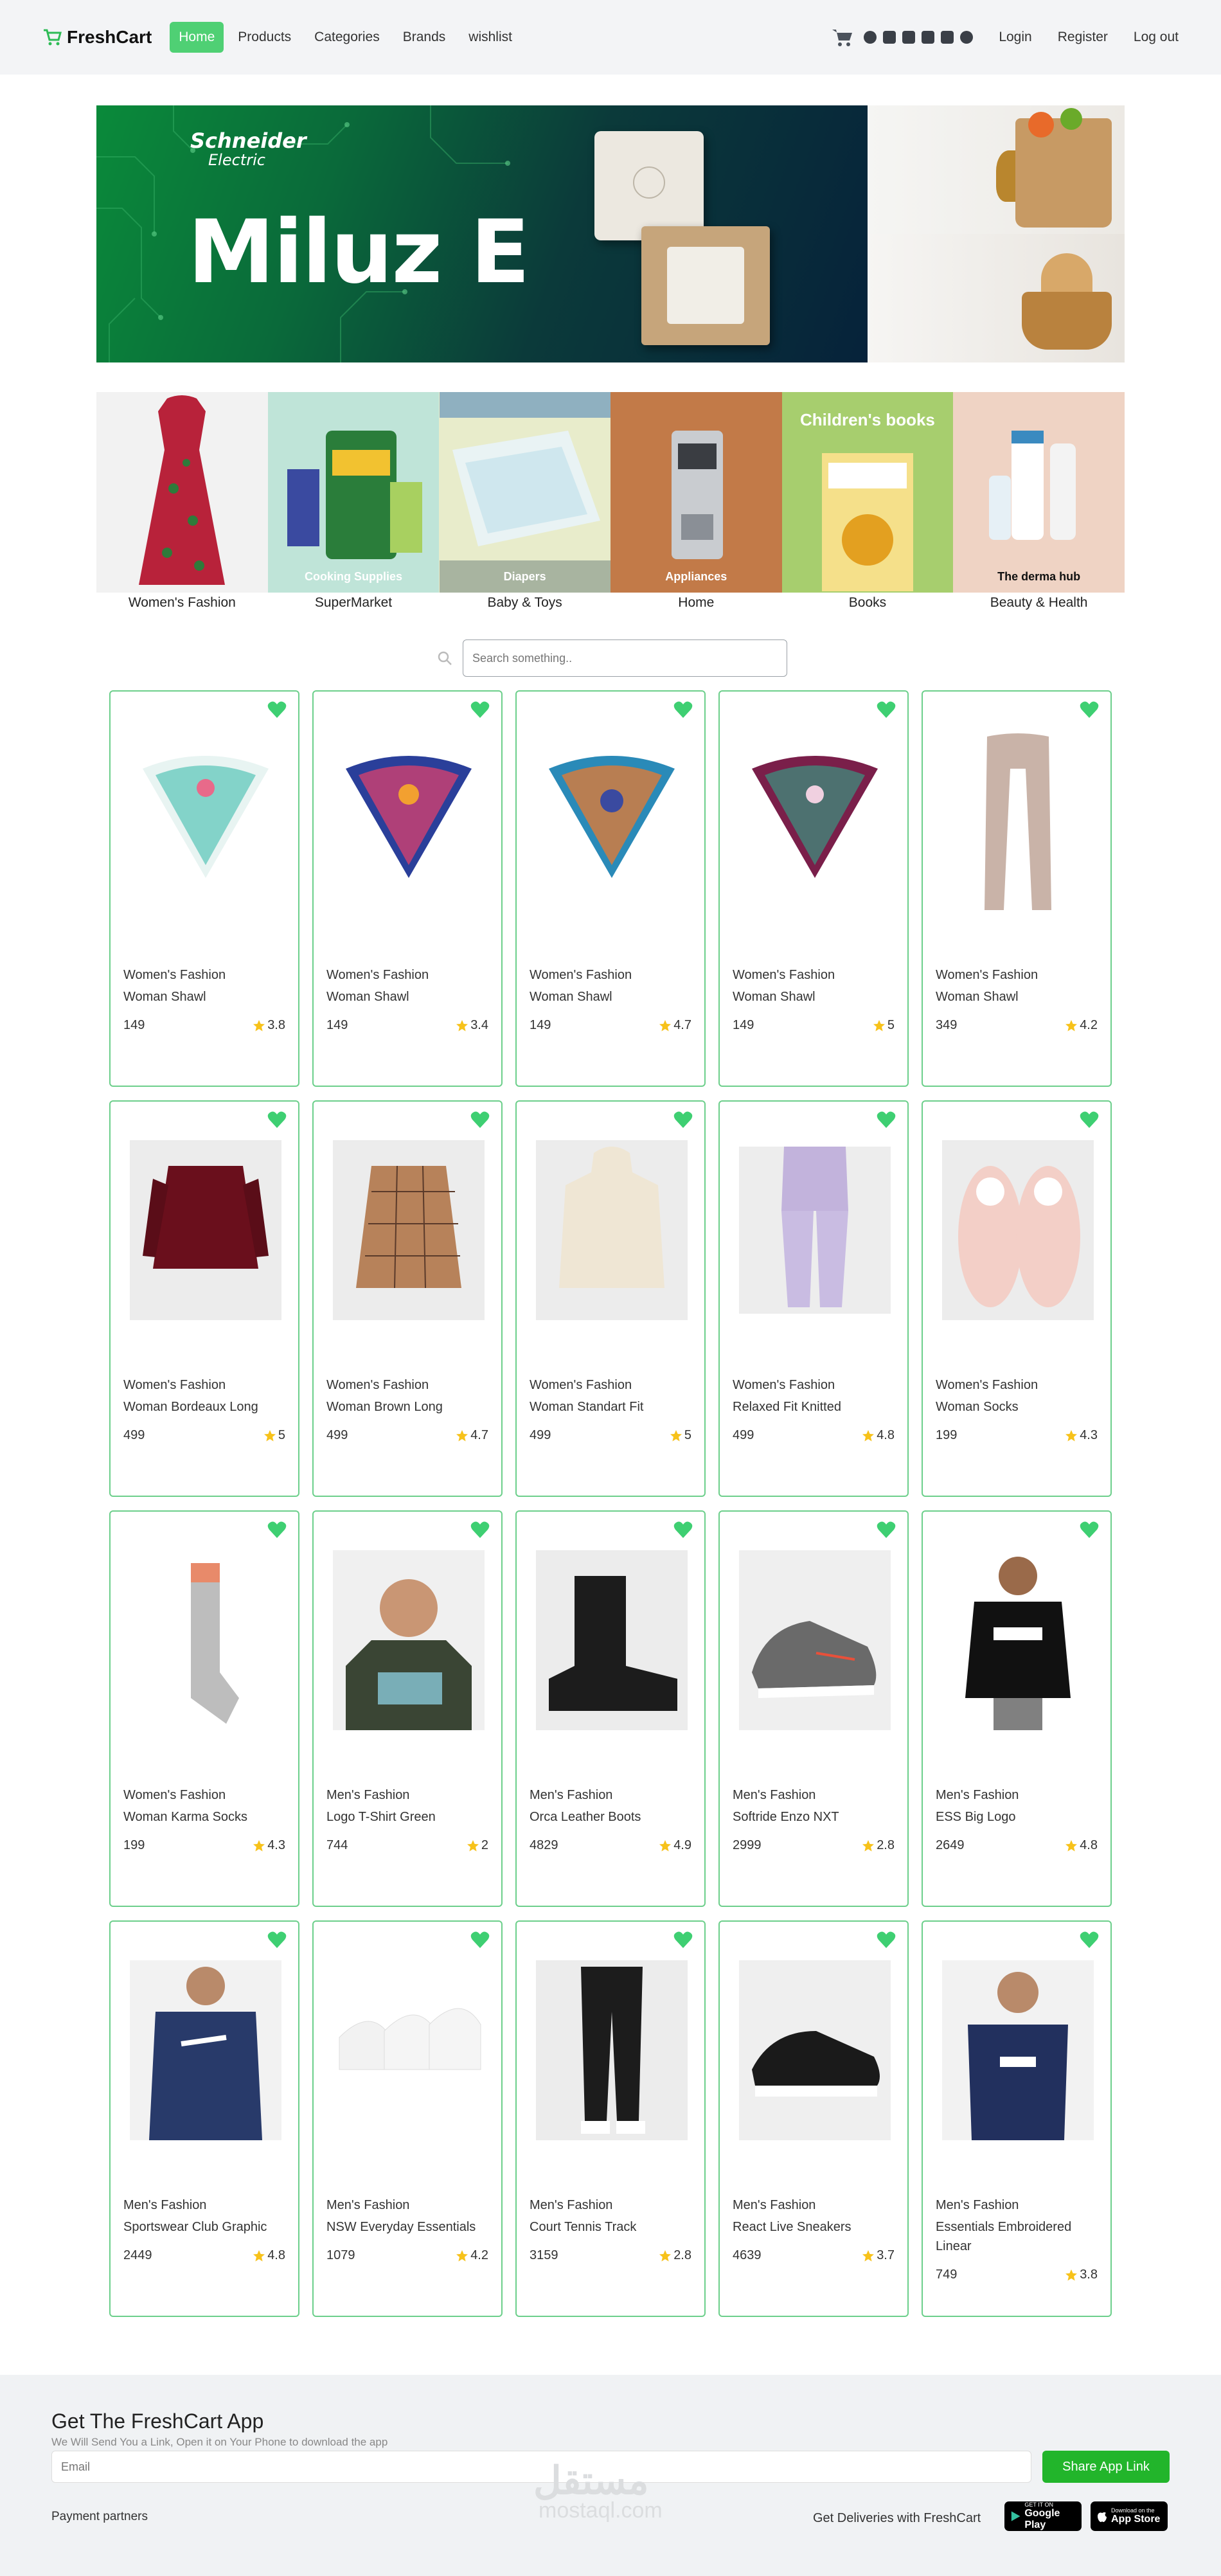 This screenshot has width=1221, height=2576. Describe the element at coordinates (204, 1708) in the screenshot. I see `product-card: Women's Fashion Woman Karma Socks 199 4.3` at that location.